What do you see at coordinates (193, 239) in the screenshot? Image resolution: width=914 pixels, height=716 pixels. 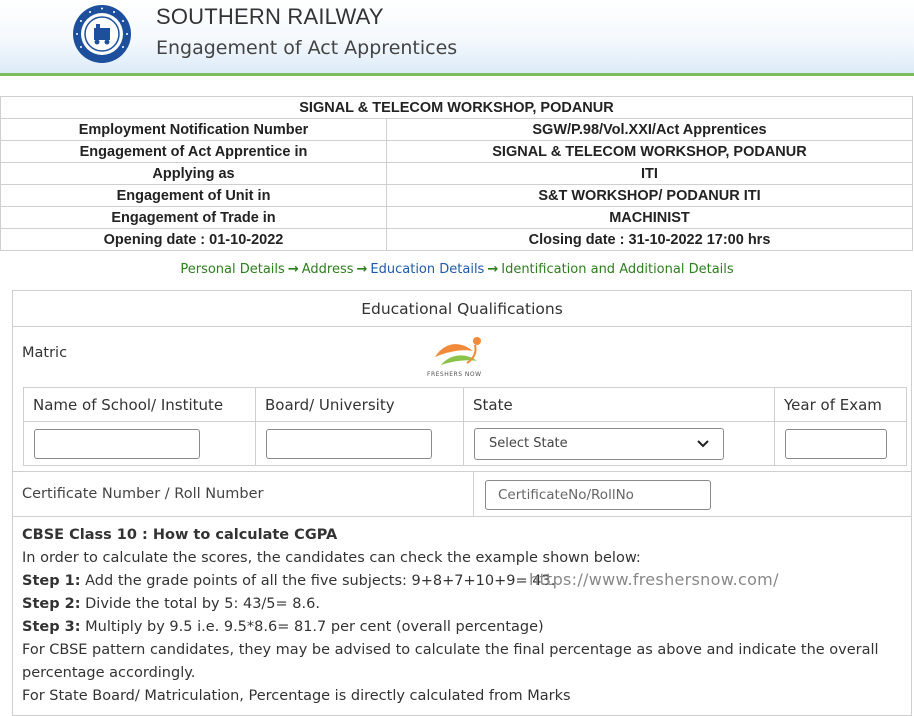 I see `opening-date: Opening date : 01-10-2022` at bounding box center [193, 239].